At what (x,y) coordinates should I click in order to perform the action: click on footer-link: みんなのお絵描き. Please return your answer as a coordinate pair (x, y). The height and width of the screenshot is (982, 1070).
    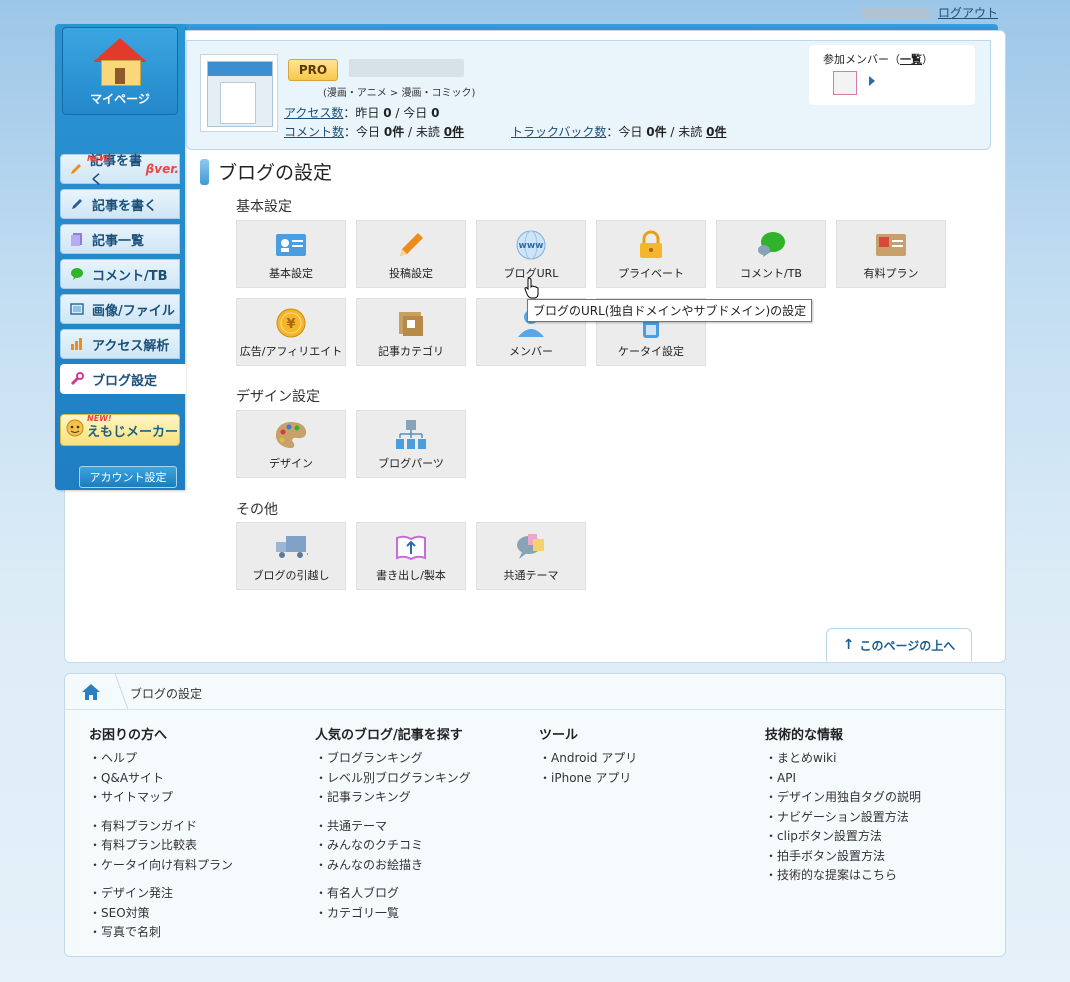
    Looking at the image, I should click on (393, 866).